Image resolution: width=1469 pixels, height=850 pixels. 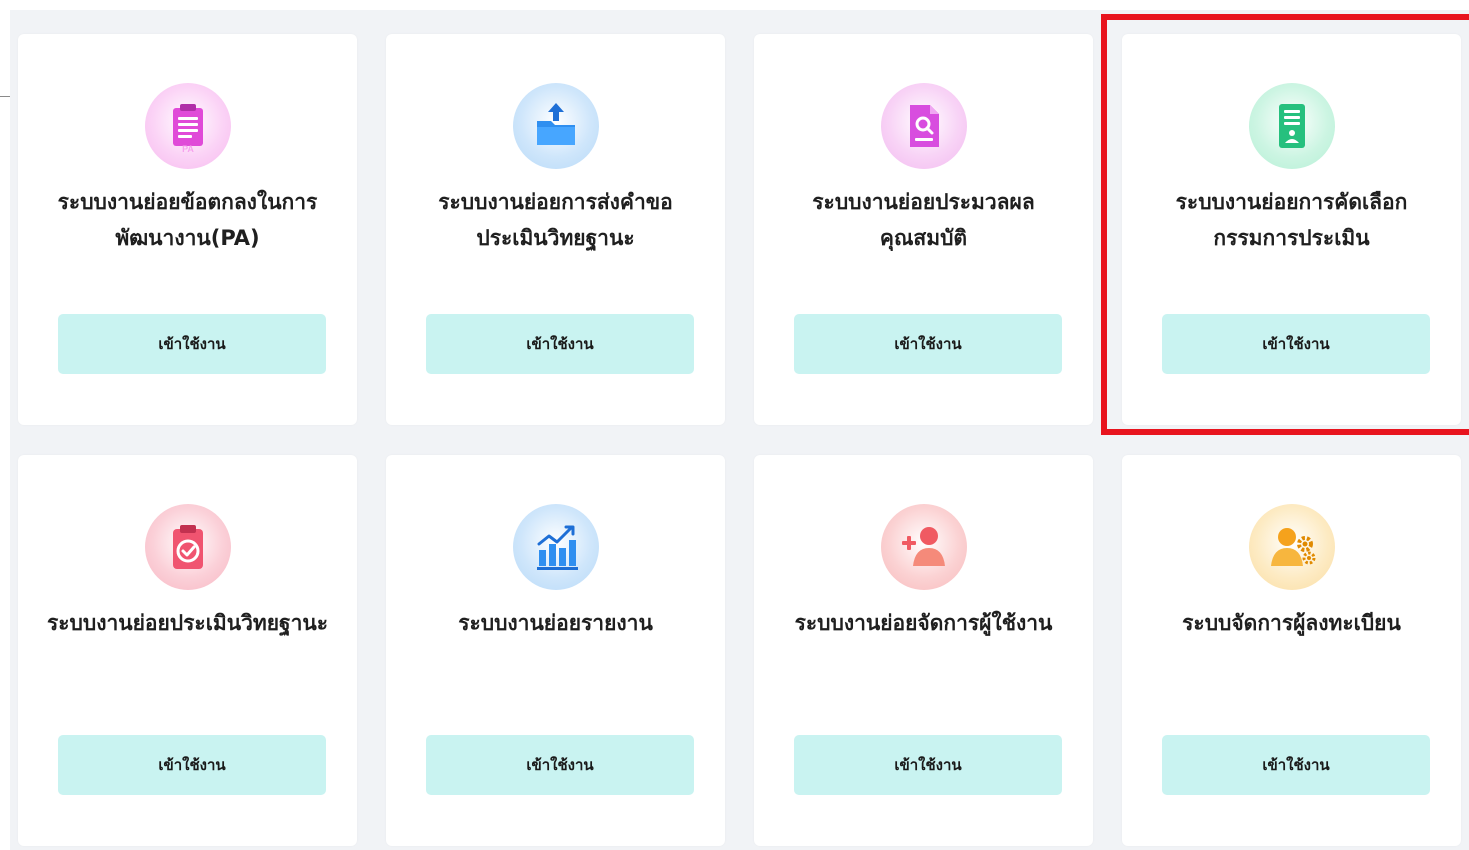 I want to click on enter-button-qualification: เข้าใช้งาน, so click(x=928, y=344).